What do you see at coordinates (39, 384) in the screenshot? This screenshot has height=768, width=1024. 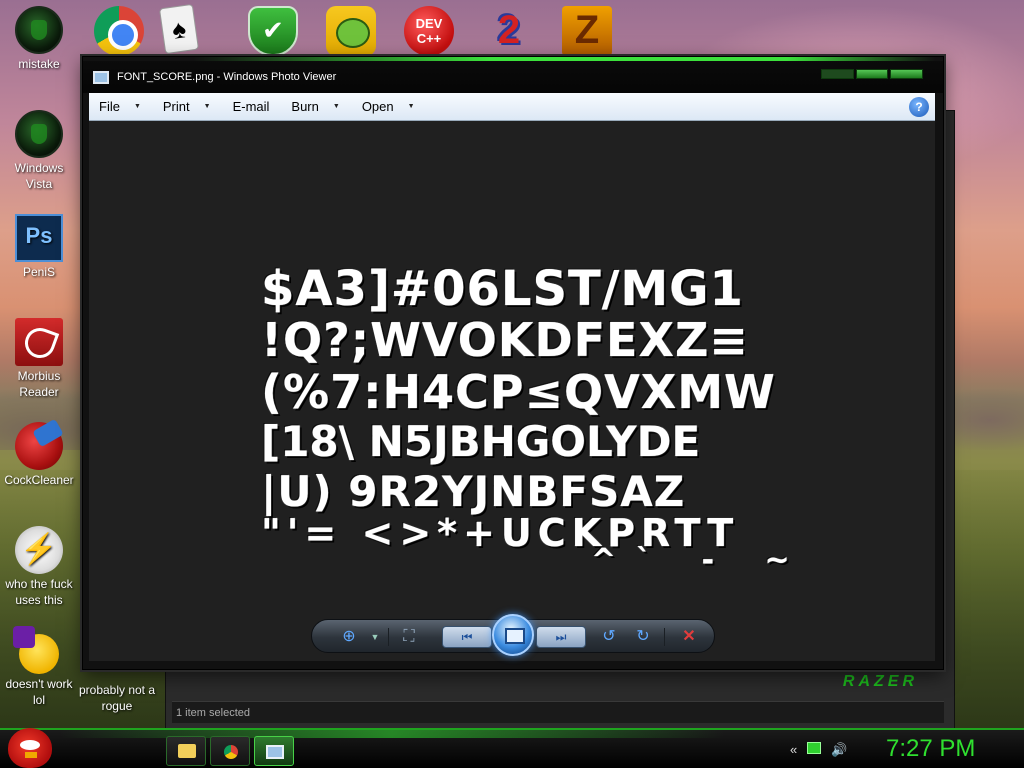 I see `desktop-icon-label: Morbius Reader` at bounding box center [39, 384].